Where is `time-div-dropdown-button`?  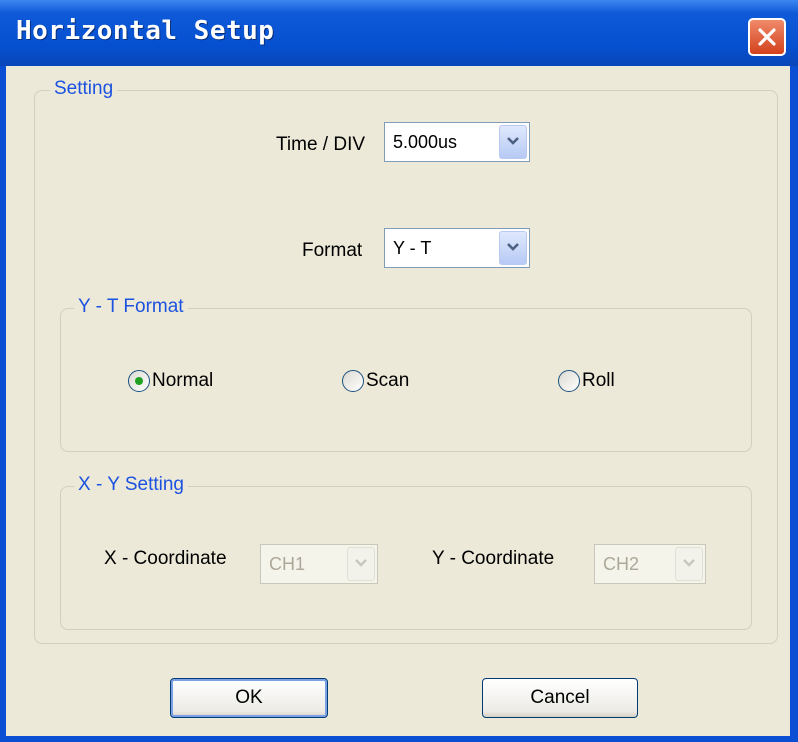
time-div-dropdown-button is located at coordinates (513, 142).